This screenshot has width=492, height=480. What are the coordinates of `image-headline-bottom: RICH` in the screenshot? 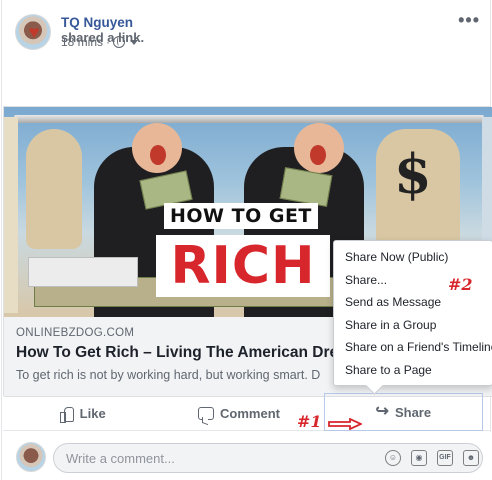 It's located at (243, 266).